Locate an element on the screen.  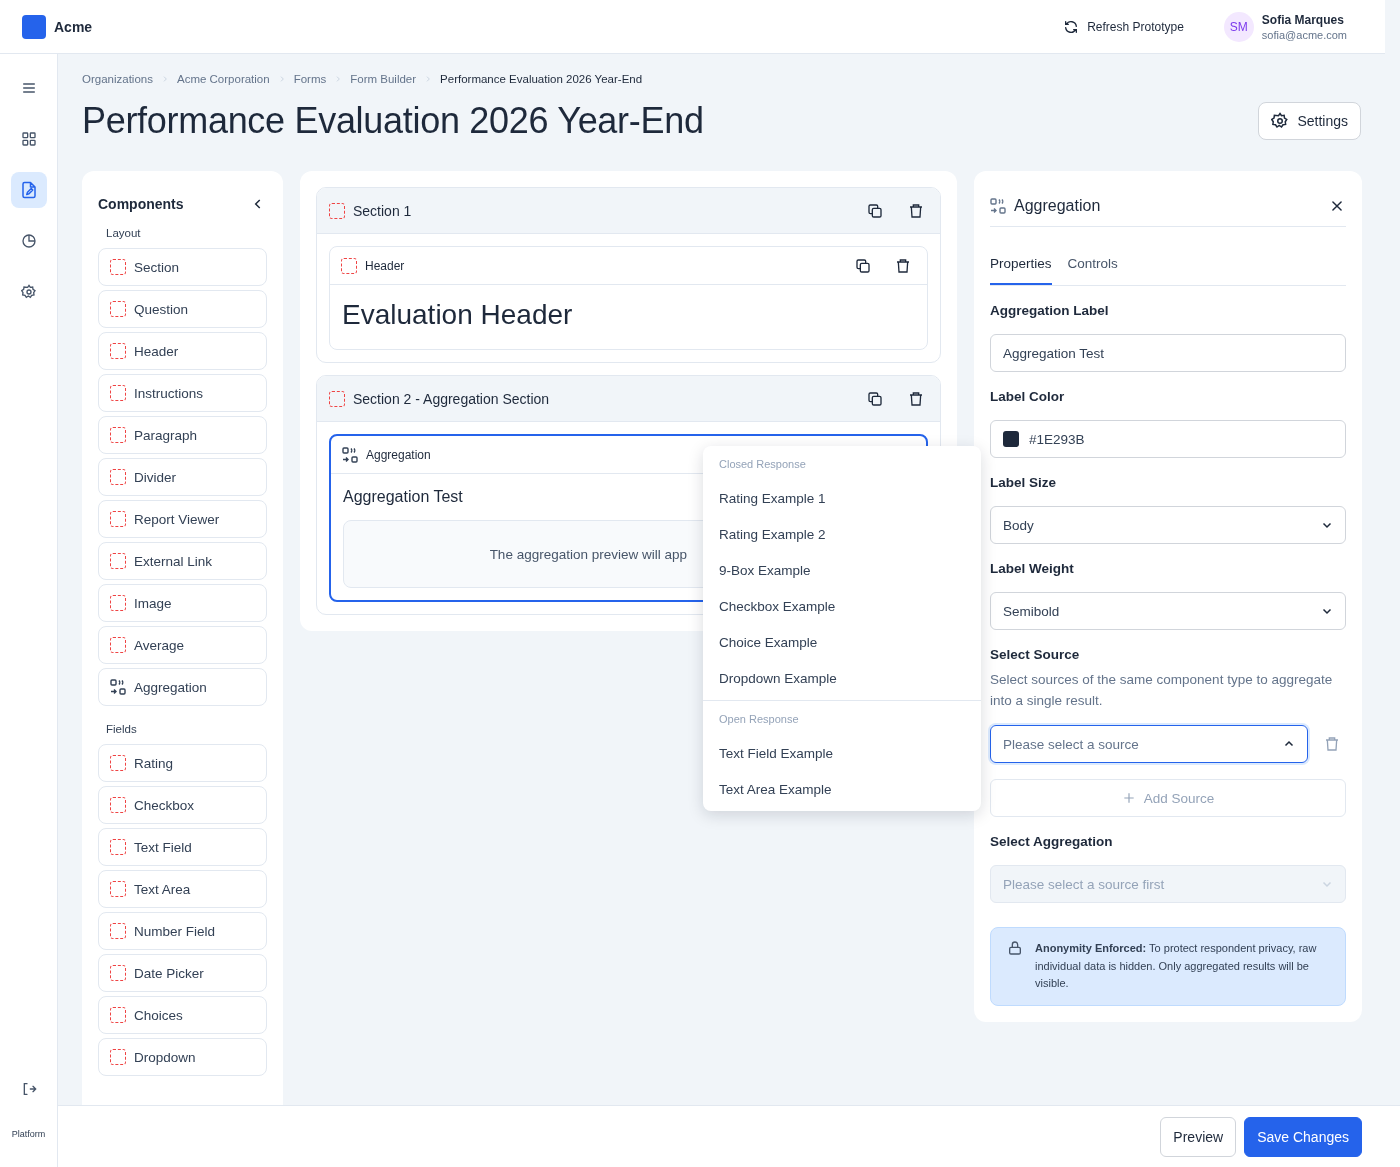
aggregation-label: Aggregation Test is located at coordinates (403, 497).